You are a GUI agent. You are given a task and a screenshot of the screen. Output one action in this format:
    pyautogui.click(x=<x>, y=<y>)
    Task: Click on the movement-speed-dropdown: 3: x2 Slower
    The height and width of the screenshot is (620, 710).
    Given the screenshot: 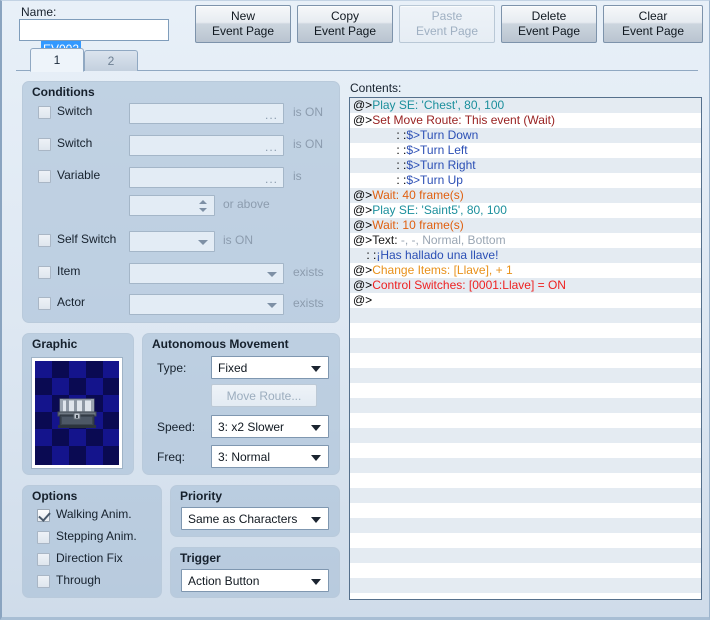 What is the action you would take?
    pyautogui.click(x=270, y=426)
    